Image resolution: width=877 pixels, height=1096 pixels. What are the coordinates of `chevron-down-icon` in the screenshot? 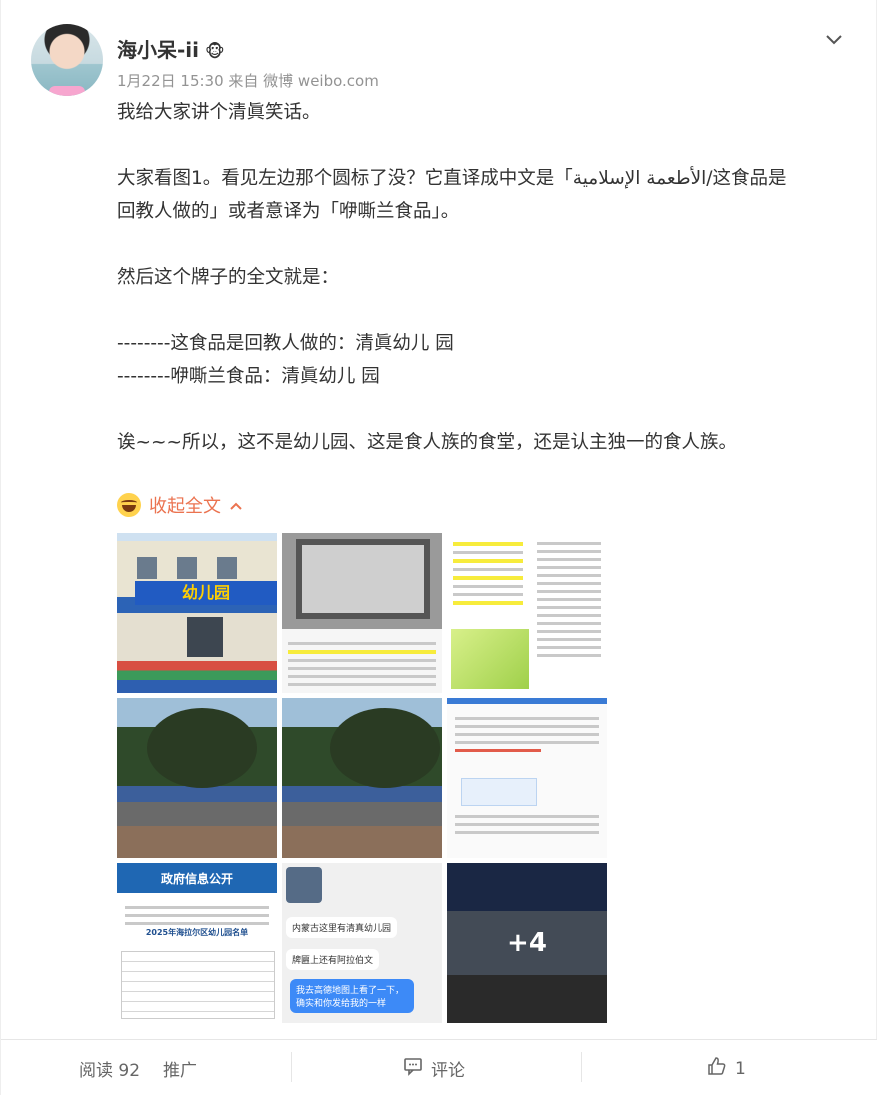 It's located at (834, 37).